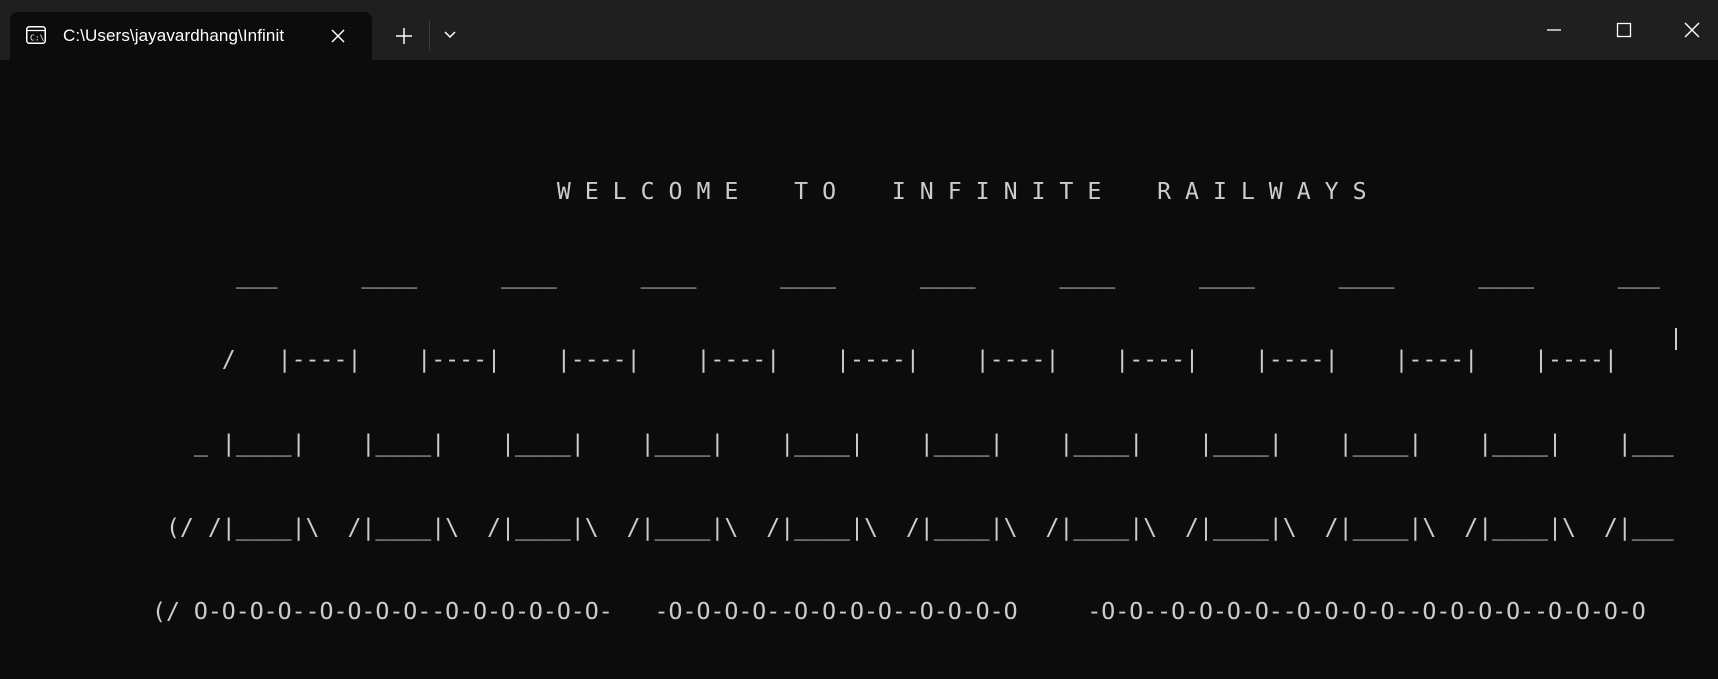 The width and height of the screenshot is (1718, 679). Describe the element at coordinates (338, 36) in the screenshot. I see `close-tab-icon` at that location.